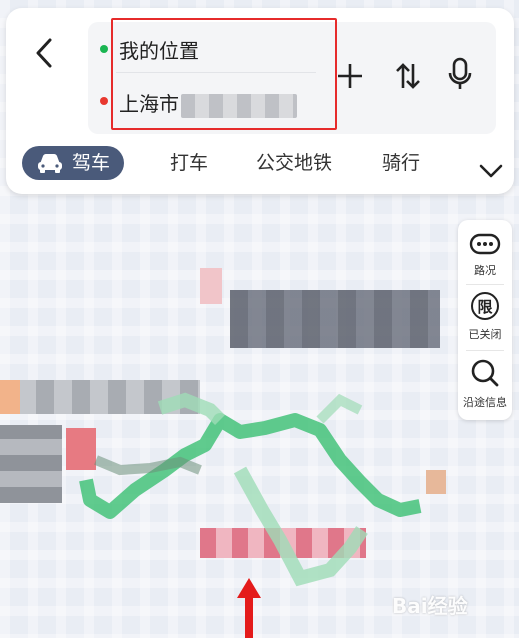 This screenshot has width=519, height=638. Describe the element at coordinates (485, 270) in the screenshot. I see `traffic-label: 路况` at that location.